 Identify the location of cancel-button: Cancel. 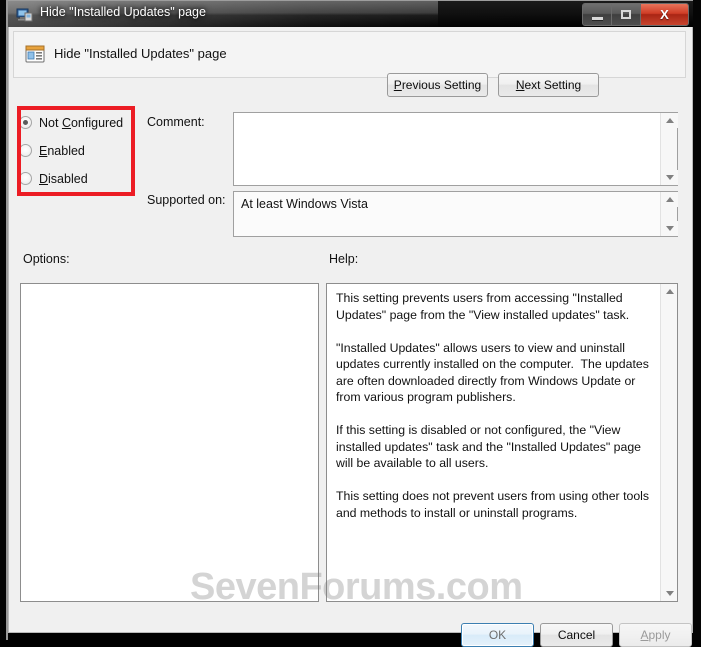
(576, 635).